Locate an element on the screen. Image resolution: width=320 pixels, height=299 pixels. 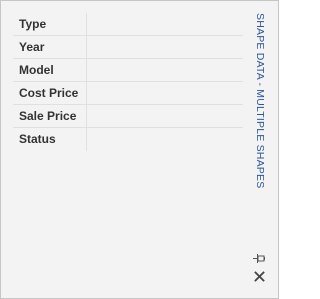
field-row-status: Status is located at coordinates (128, 139).